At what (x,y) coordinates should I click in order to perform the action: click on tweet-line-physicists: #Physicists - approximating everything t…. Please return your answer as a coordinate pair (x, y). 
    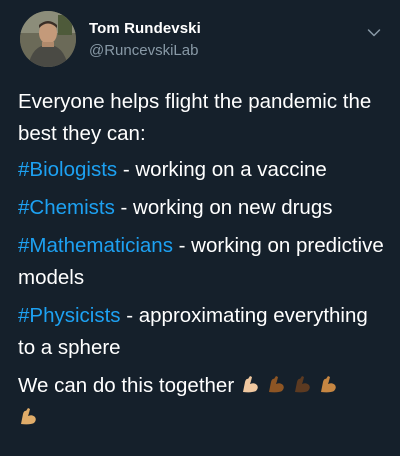
    Looking at the image, I should click on (203, 332).